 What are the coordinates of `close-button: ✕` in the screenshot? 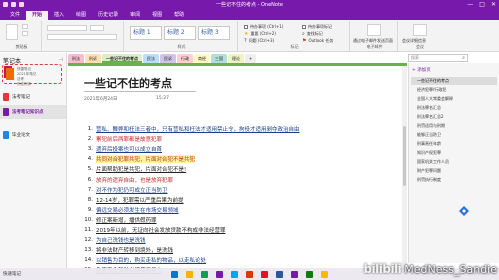 It's located at (493, 5).